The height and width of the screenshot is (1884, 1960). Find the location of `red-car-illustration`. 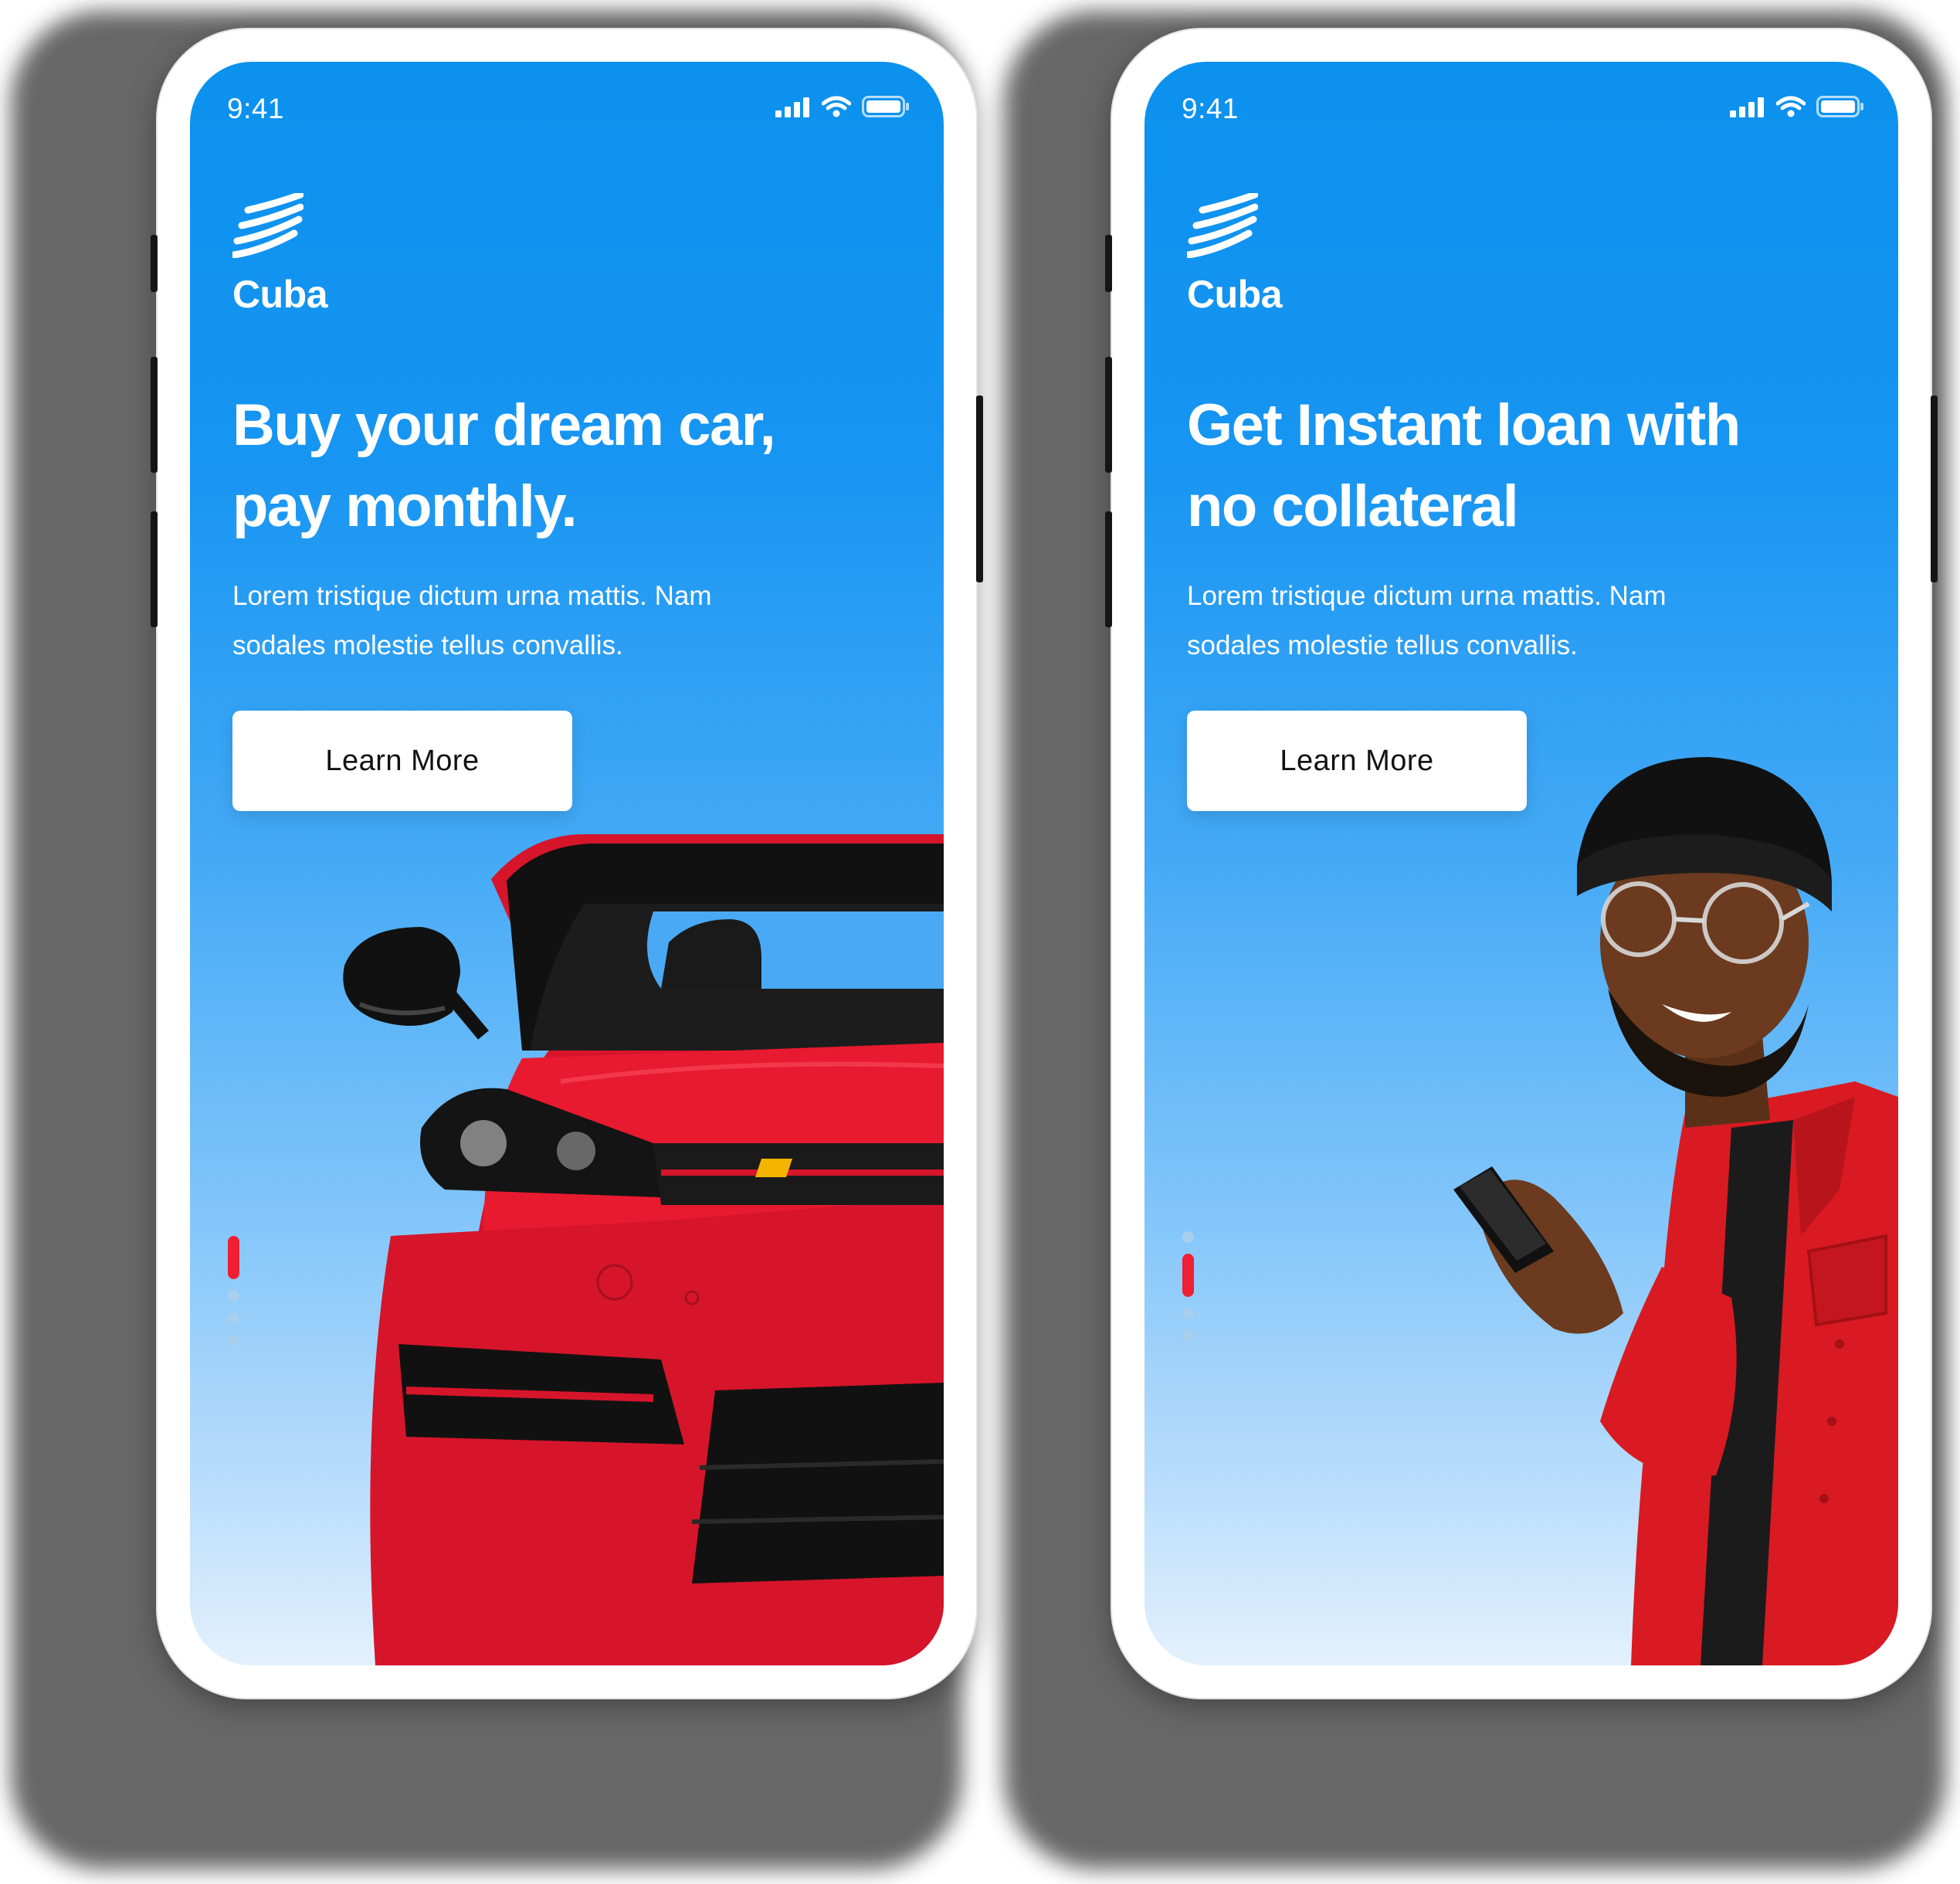

red-car-illustration is located at coordinates (643, 1249).